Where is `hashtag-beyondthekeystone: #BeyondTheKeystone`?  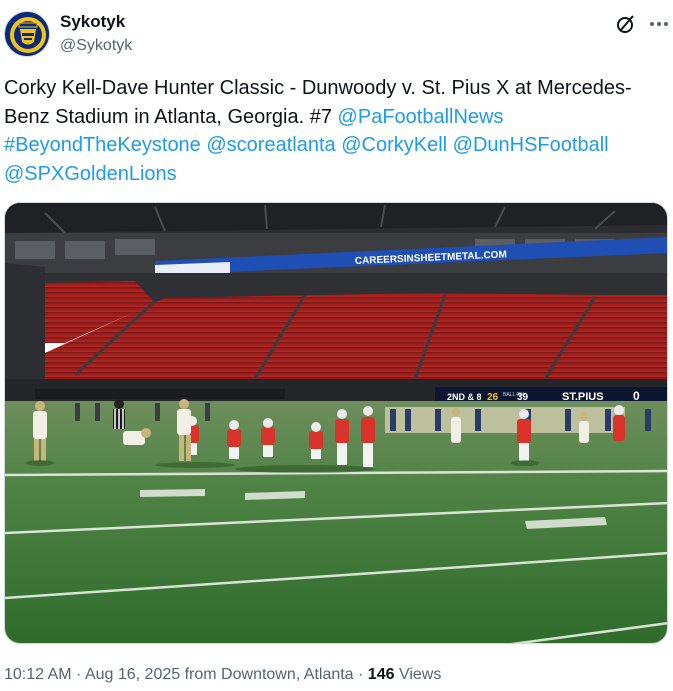
hashtag-beyondthekeystone: #BeyondTheKeystone is located at coordinates (102, 145).